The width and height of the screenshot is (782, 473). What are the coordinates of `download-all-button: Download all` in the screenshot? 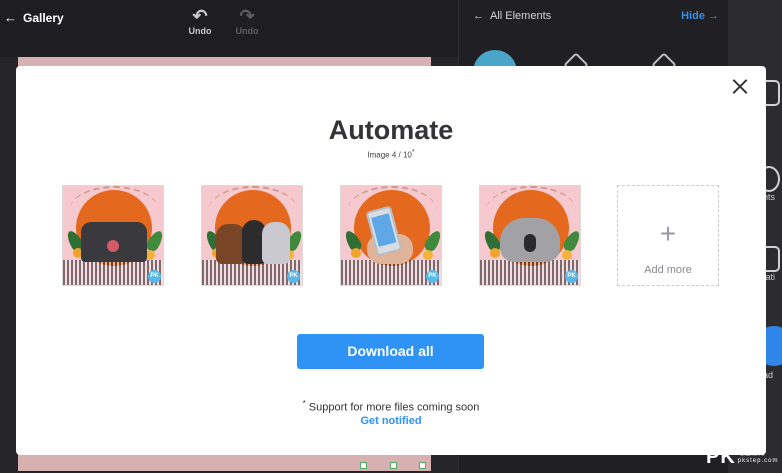 It's located at (390, 351).